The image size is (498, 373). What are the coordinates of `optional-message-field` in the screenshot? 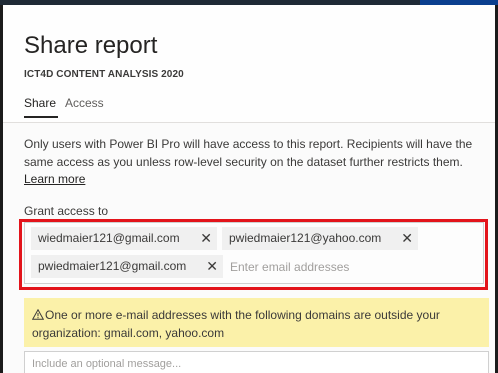 It's located at (256, 362).